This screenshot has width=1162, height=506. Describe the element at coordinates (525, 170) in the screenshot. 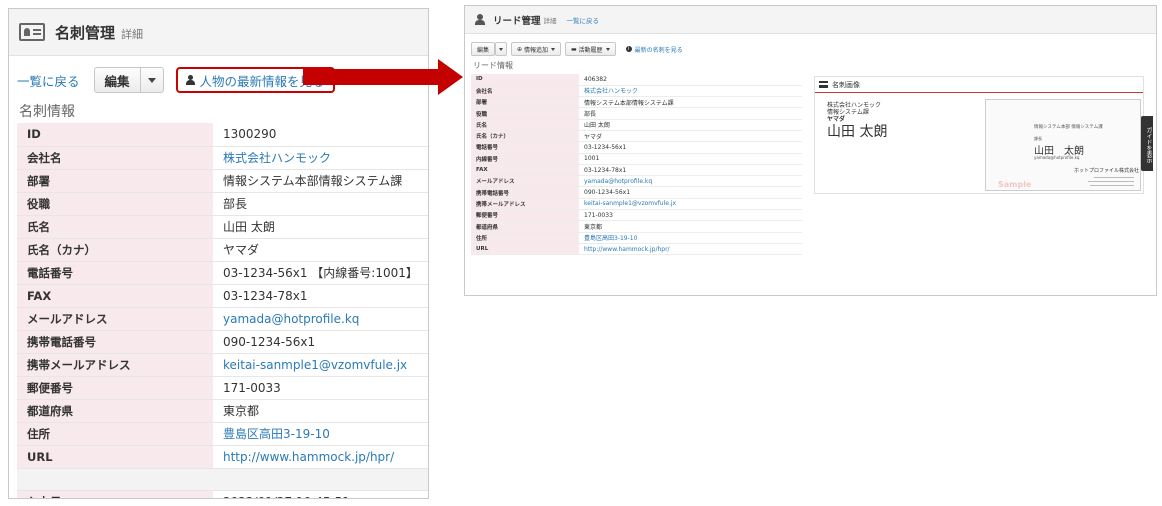

I see `field-label: FAX` at that location.